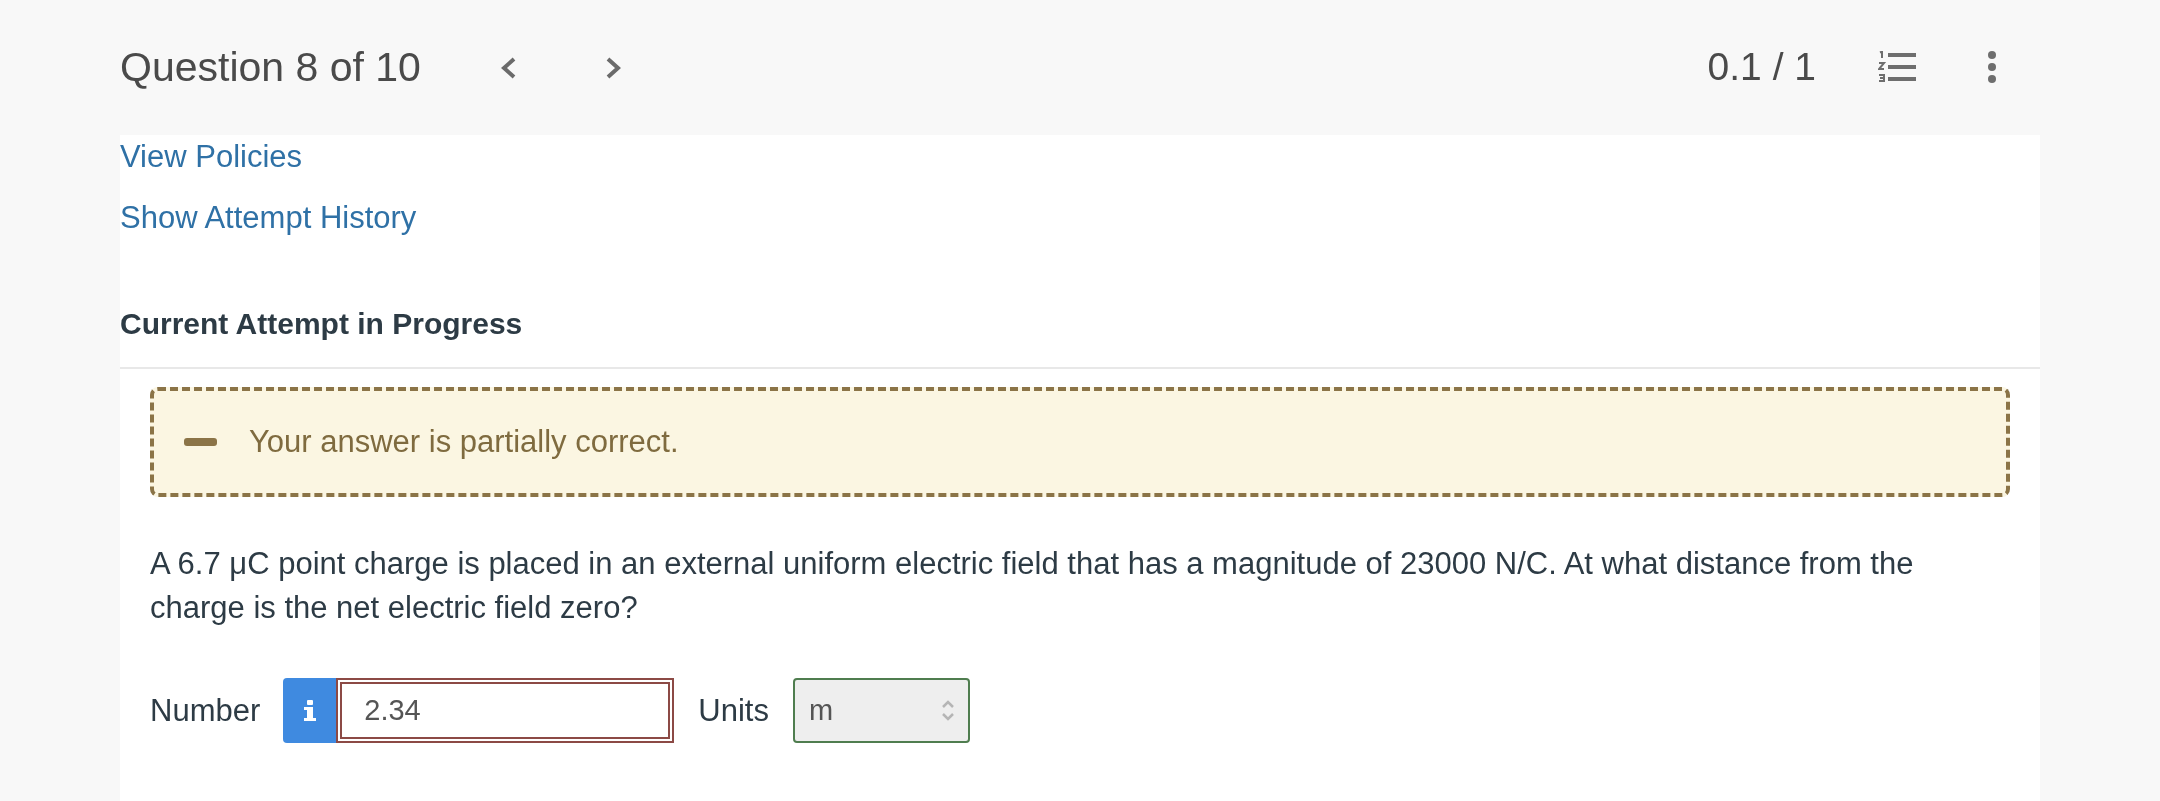 The image size is (2160, 801). Describe the element at coordinates (613, 67) in the screenshot. I see `chevron-right-icon` at that location.